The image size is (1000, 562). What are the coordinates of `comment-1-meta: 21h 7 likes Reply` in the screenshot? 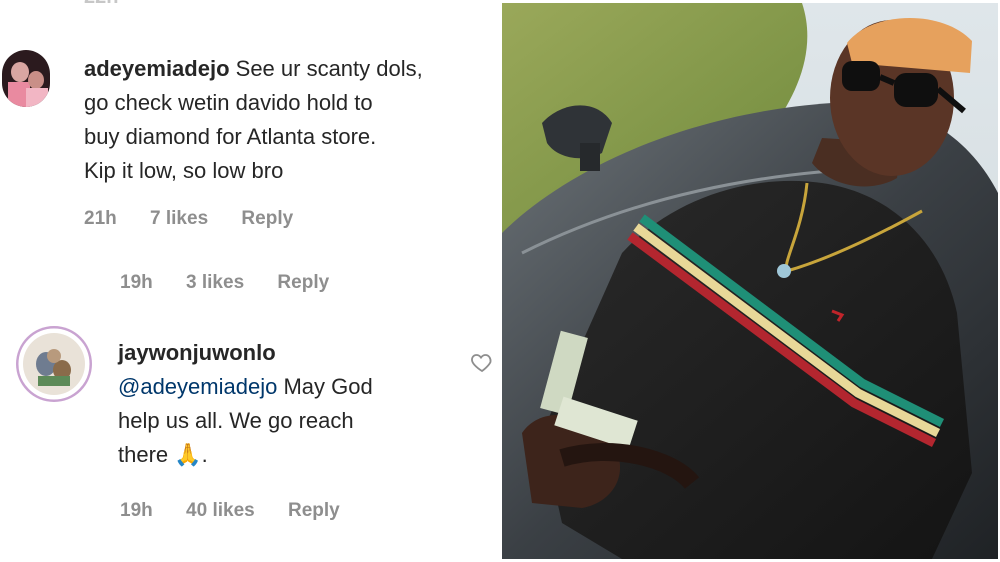 It's located at (202, 219).